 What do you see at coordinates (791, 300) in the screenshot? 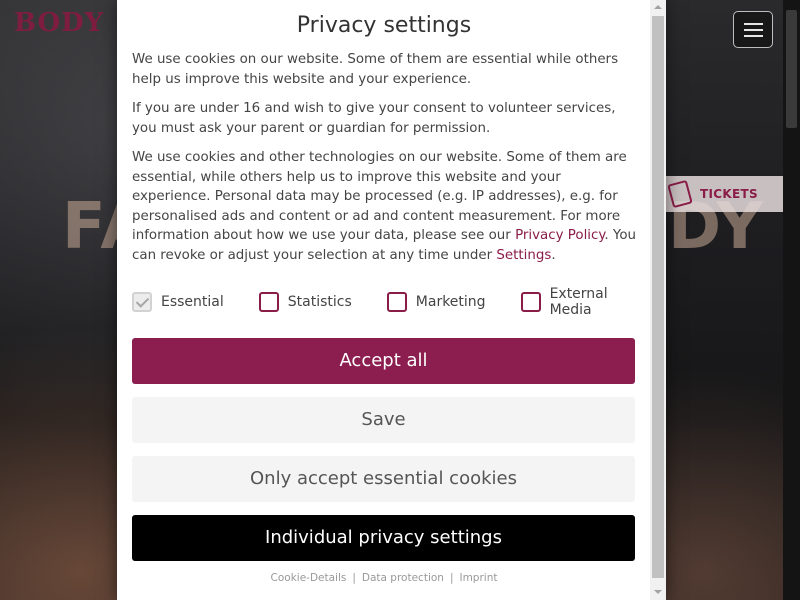
I see `page-scrollbar` at bounding box center [791, 300].